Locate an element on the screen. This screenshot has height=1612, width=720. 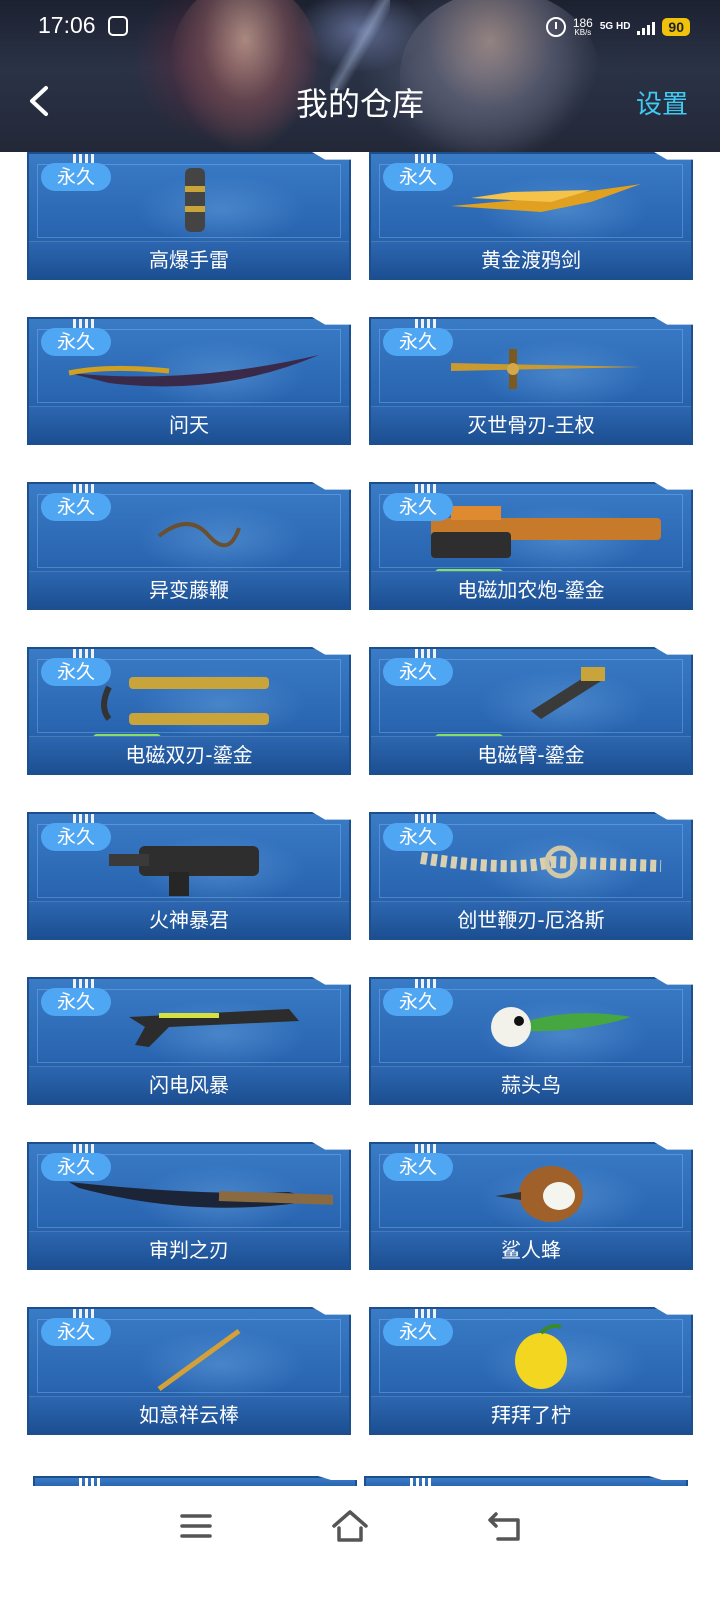
status-indicators: 186 KB/s 5G HD 90 is located at coordinates (617, 27).